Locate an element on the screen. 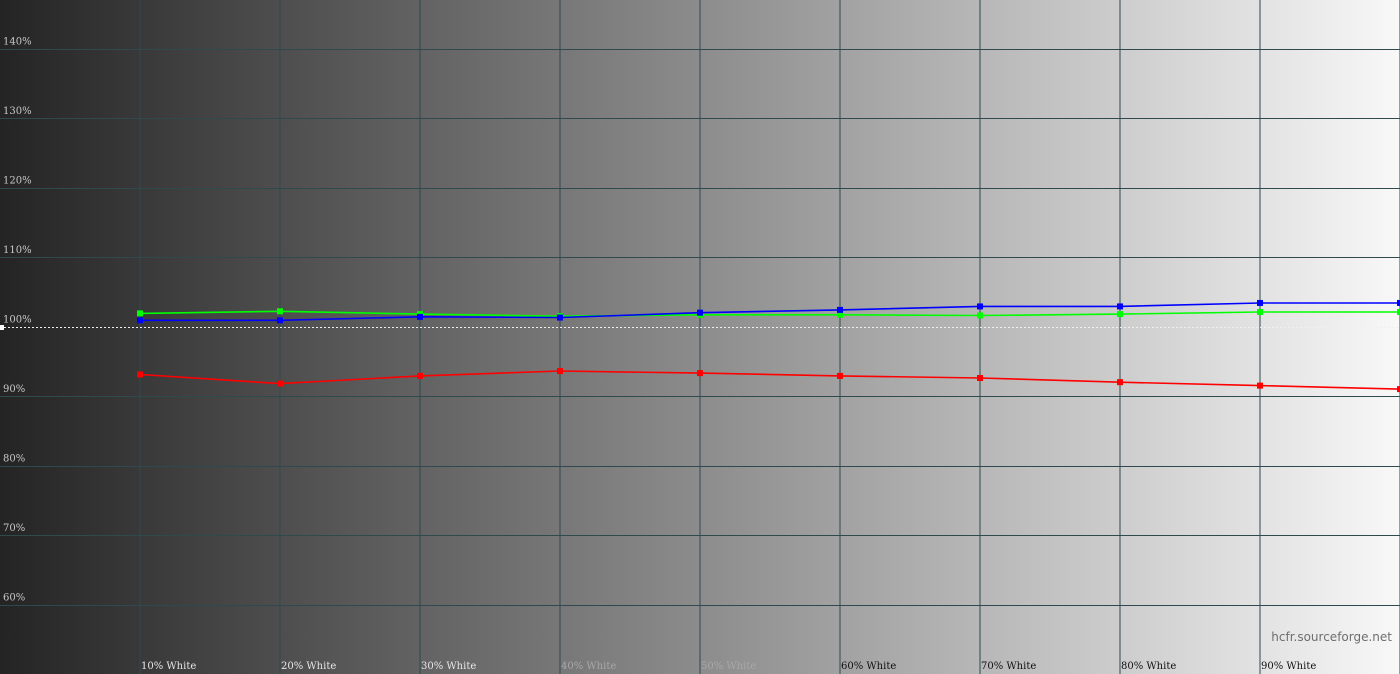  reference-marker is located at coordinates (2, 327).